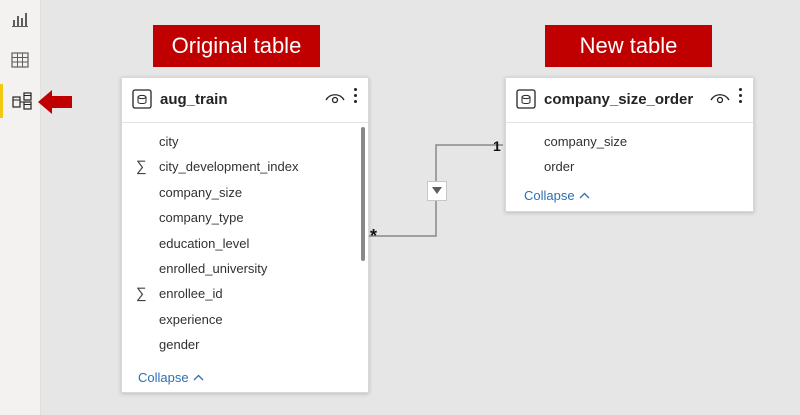 The image size is (800, 415). Describe the element at coordinates (619, 99) in the screenshot. I see `table-name: company_size_order` at that location.